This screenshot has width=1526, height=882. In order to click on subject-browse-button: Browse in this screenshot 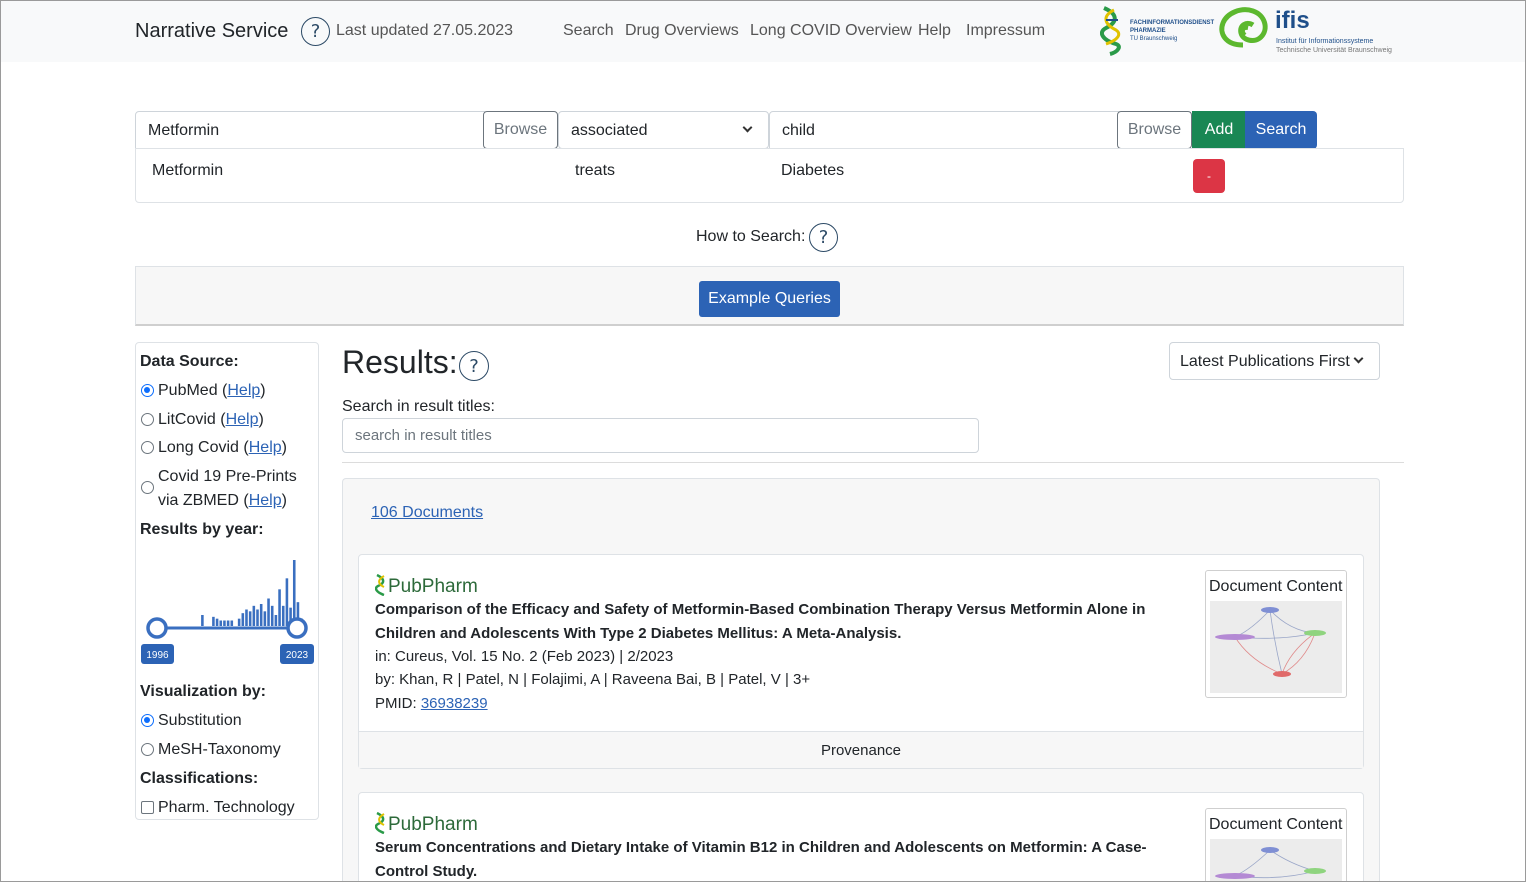, I will do `click(520, 130)`.